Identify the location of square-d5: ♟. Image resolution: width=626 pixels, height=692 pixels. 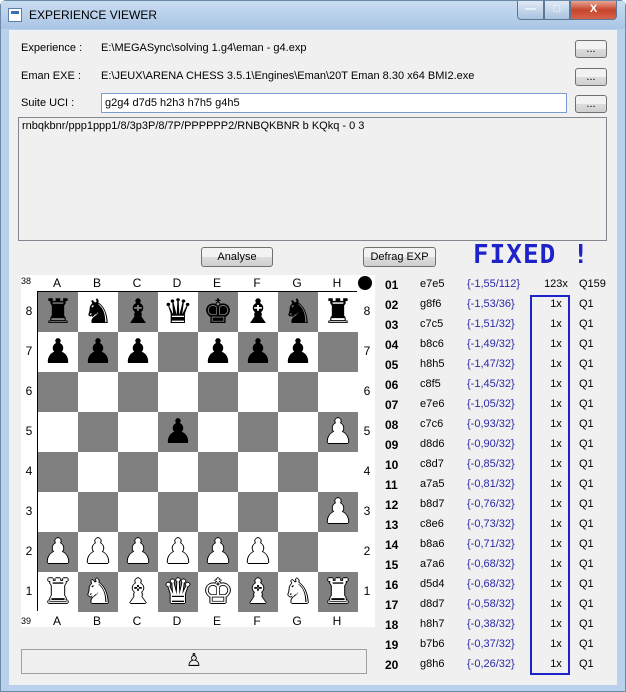
(178, 432).